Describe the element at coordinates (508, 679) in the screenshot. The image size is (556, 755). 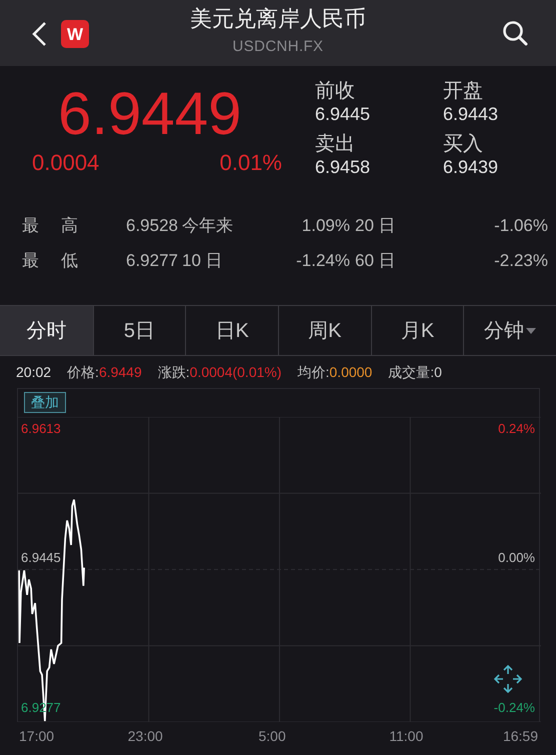
I see `expand-icon` at that location.